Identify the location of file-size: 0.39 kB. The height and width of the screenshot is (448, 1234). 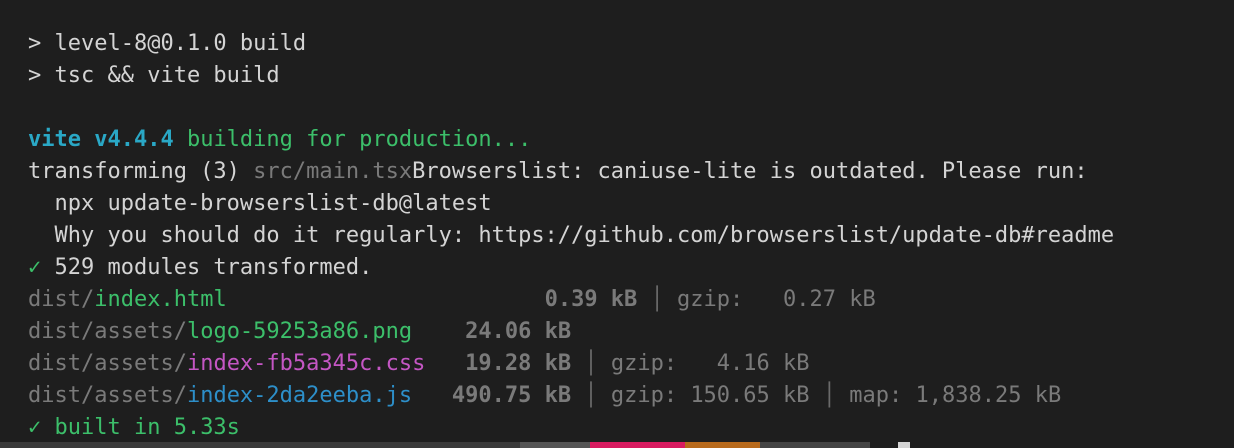
(591, 299).